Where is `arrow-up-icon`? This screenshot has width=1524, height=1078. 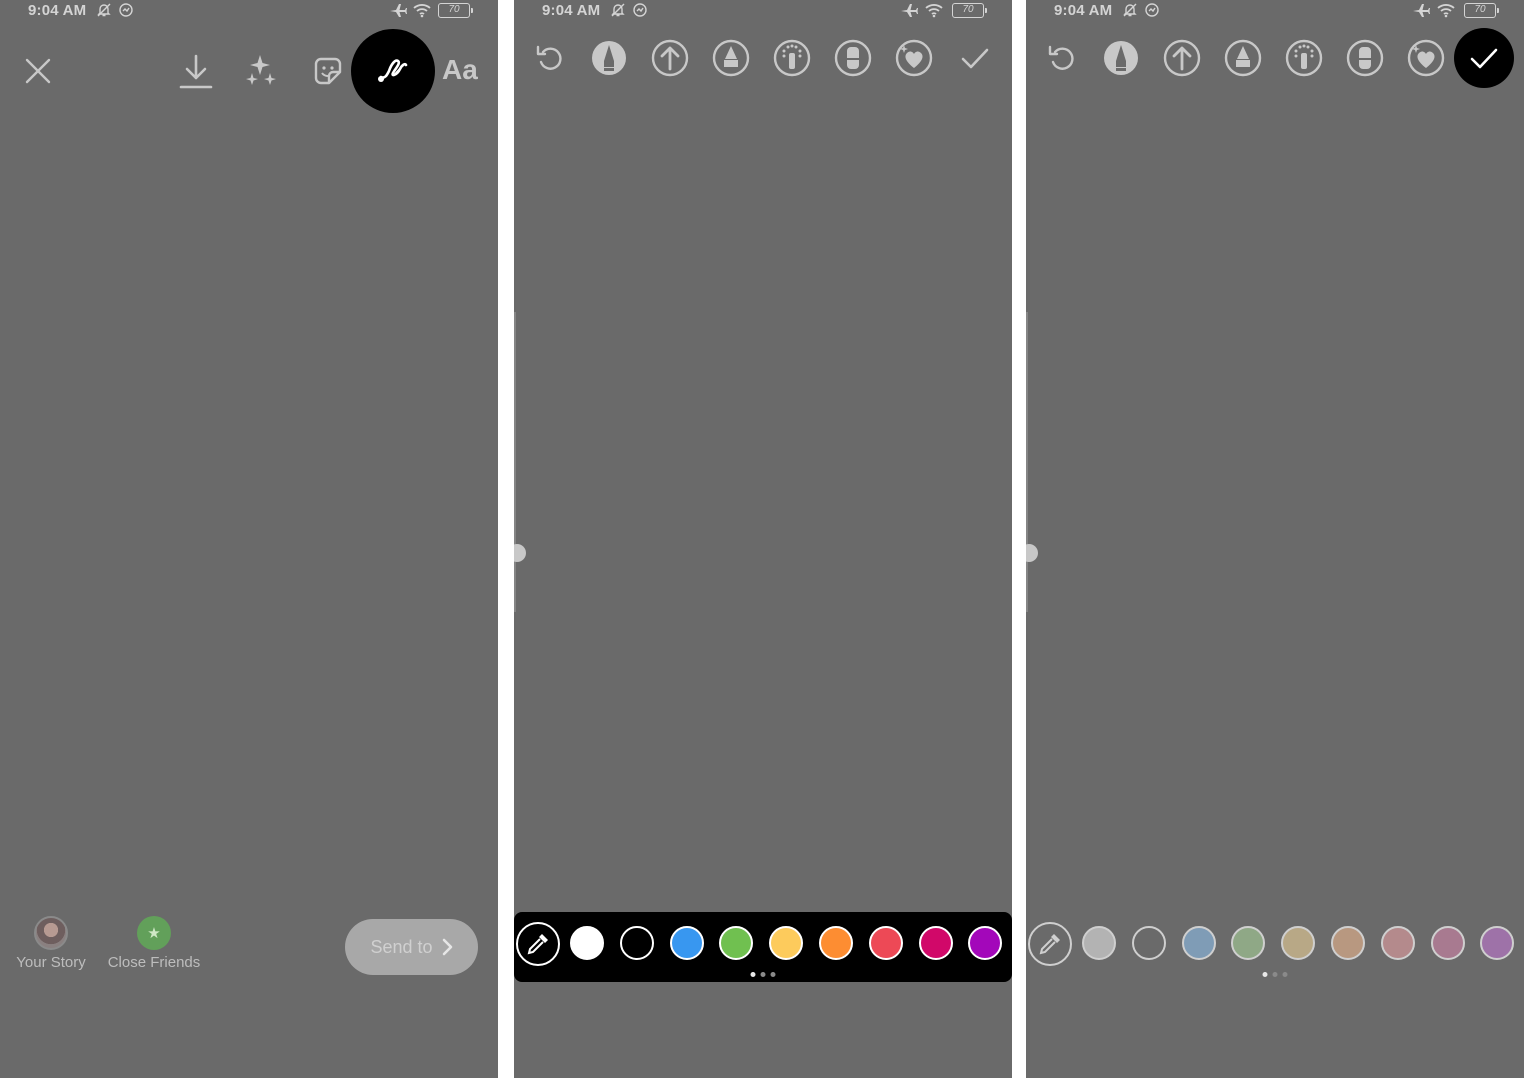 arrow-up-icon is located at coordinates (1182, 58).